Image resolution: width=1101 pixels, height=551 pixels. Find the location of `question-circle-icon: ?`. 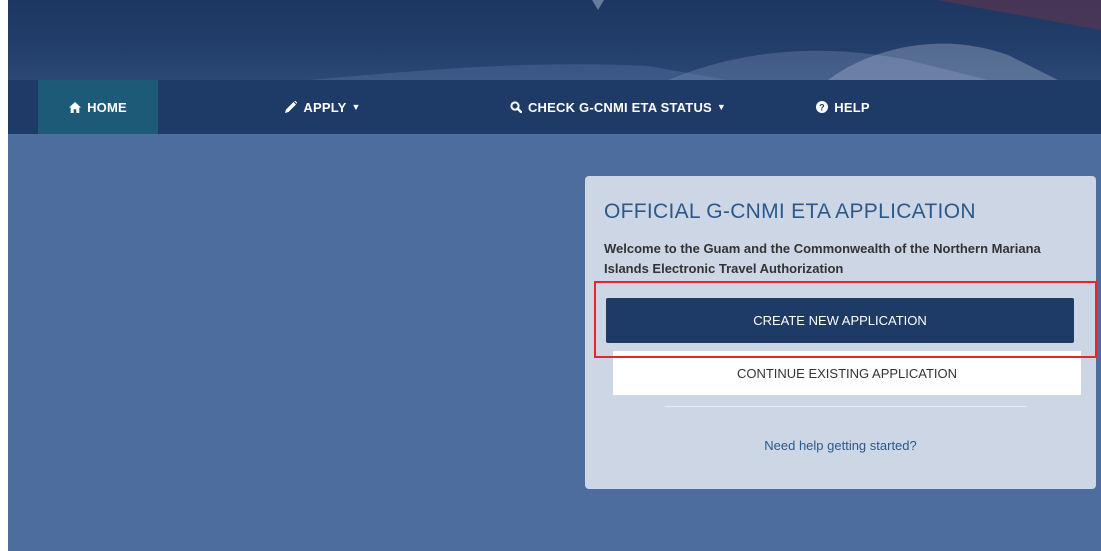

question-circle-icon: ? is located at coordinates (822, 107).